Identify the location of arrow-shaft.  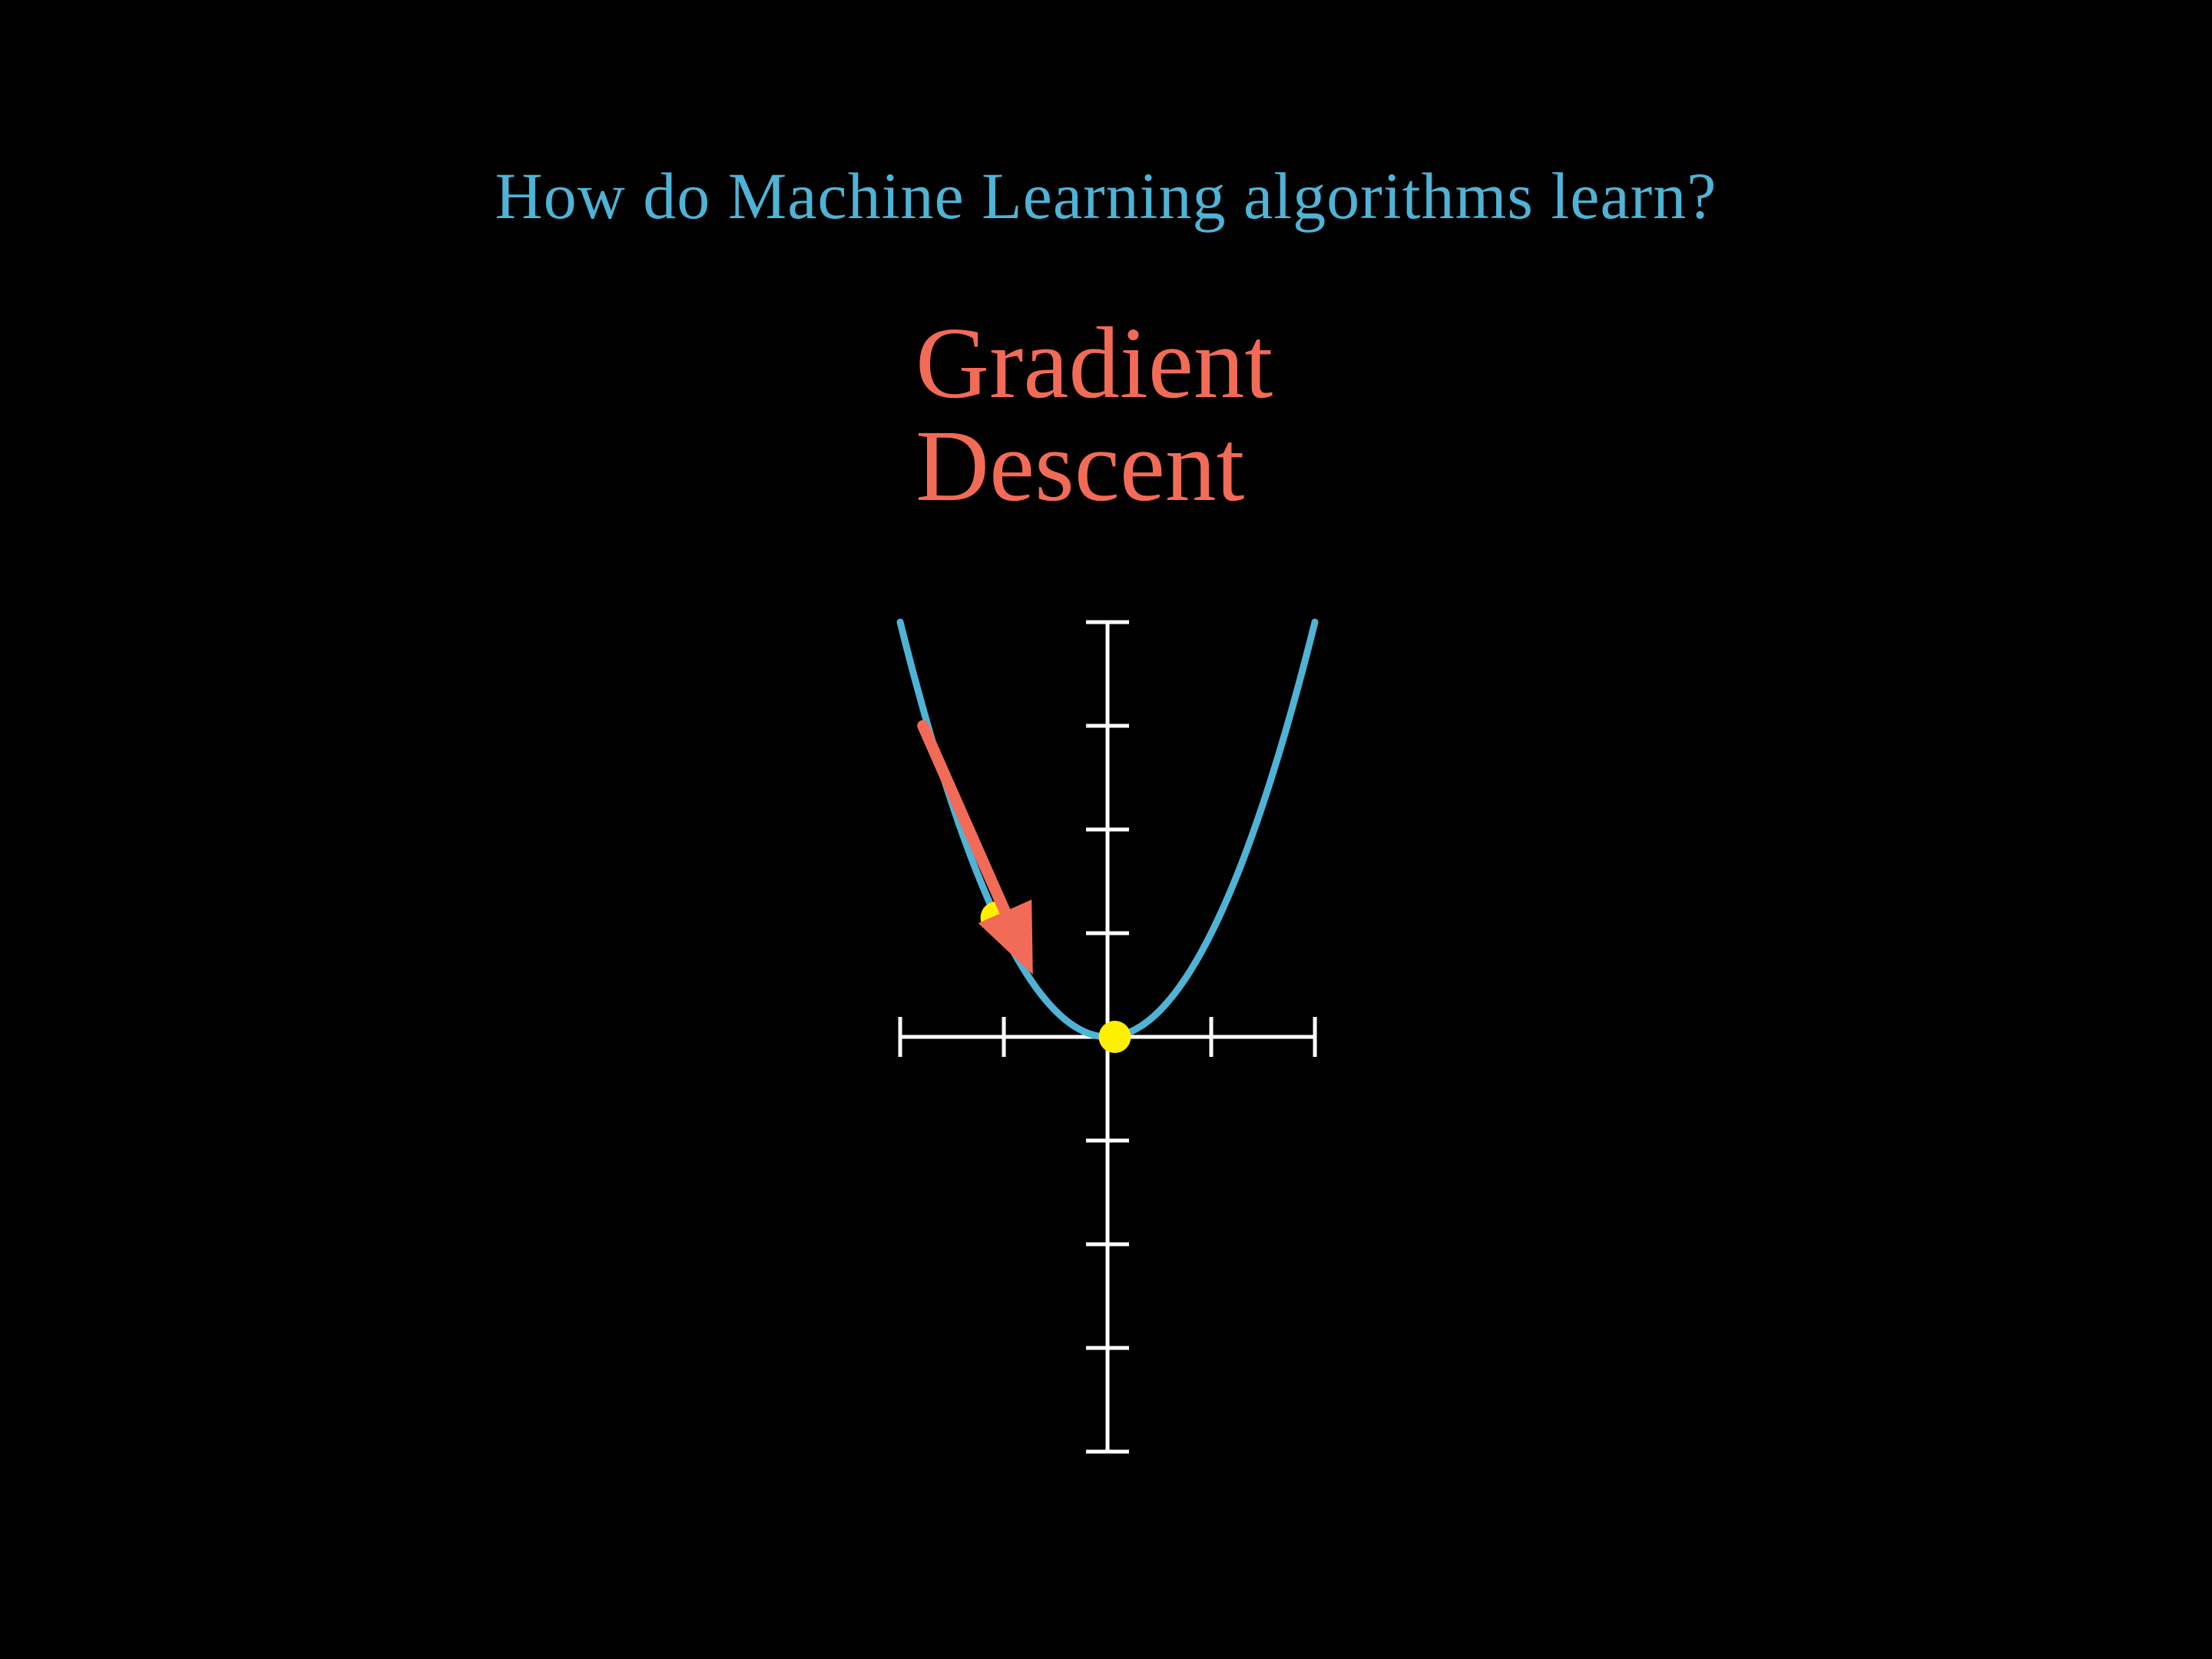
(964, 819).